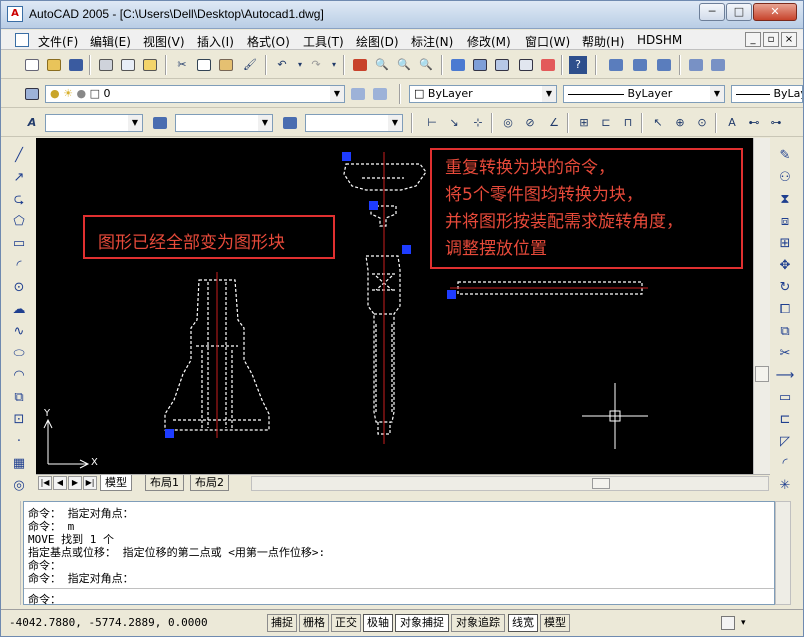  Describe the element at coordinates (110, 41) in the screenshot. I see `menu-edit: 编辑(E)` at that location.